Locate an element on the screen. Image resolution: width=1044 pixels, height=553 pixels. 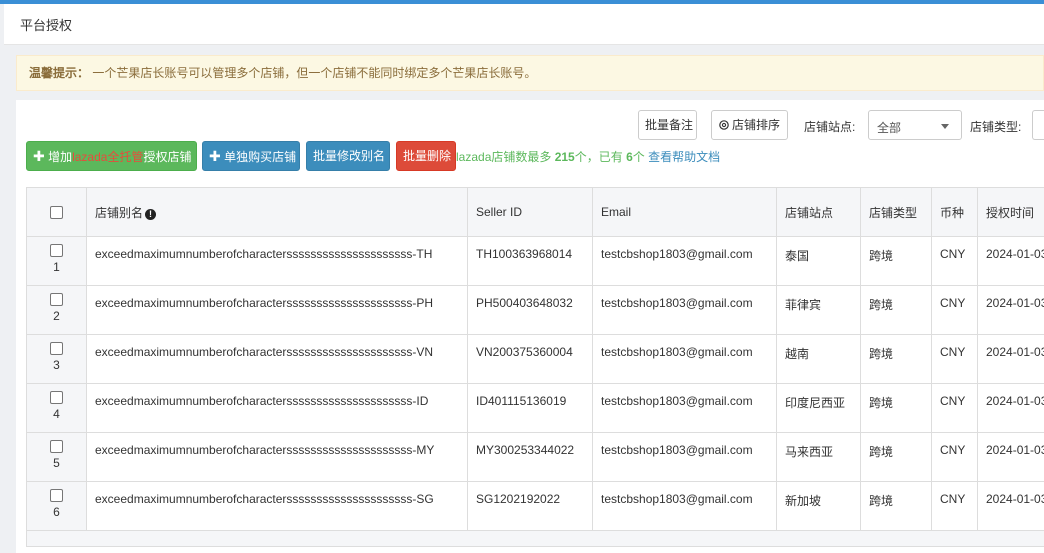
col-header-seller-id: Seller ID is located at coordinates (530, 212).